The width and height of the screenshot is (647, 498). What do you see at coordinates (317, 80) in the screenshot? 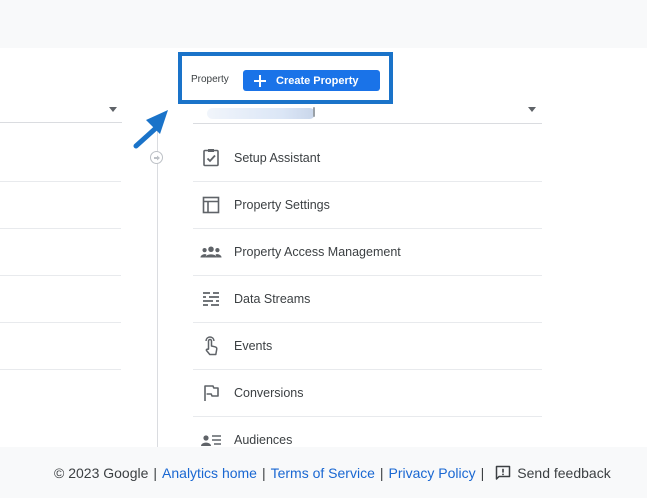
I see `create-property-label: Create Property` at bounding box center [317, 80].